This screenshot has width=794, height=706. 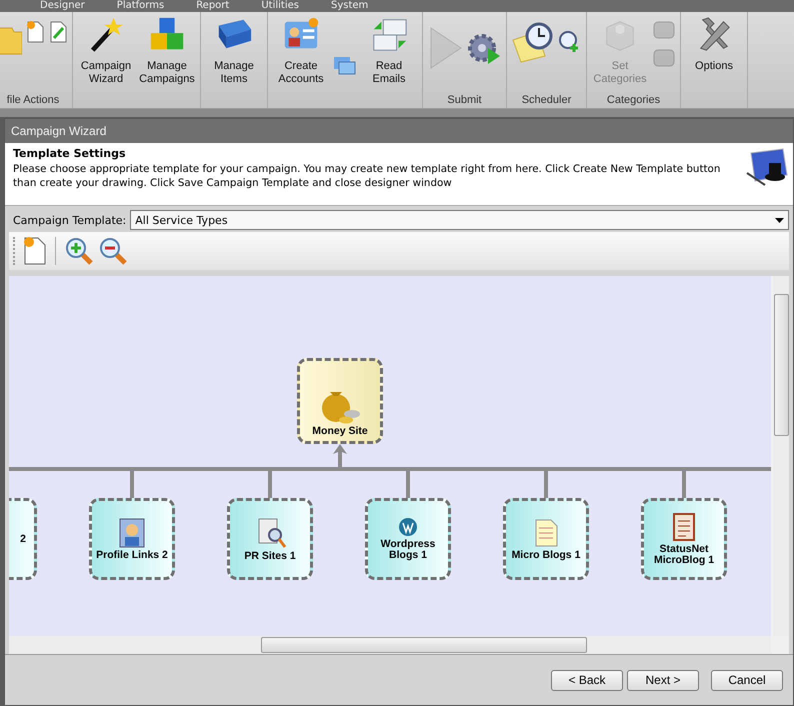 I want to click on ribbon-button: Campaign Wizard, so click(x=106, y=51).